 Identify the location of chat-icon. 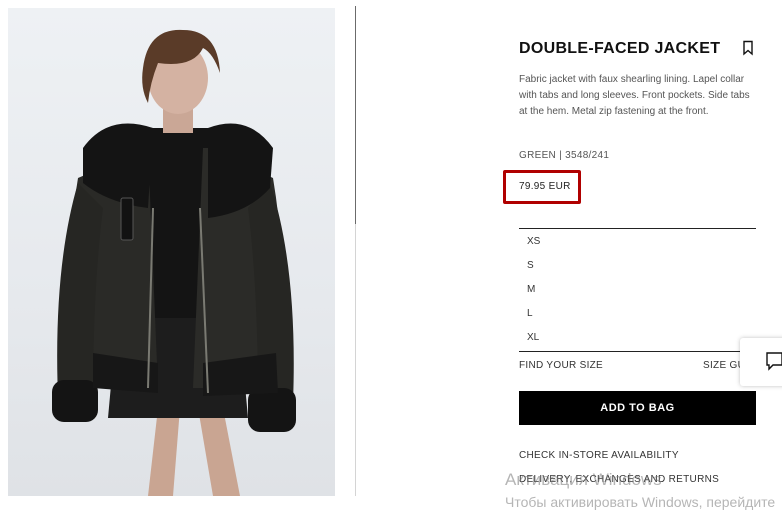
(774, 361).